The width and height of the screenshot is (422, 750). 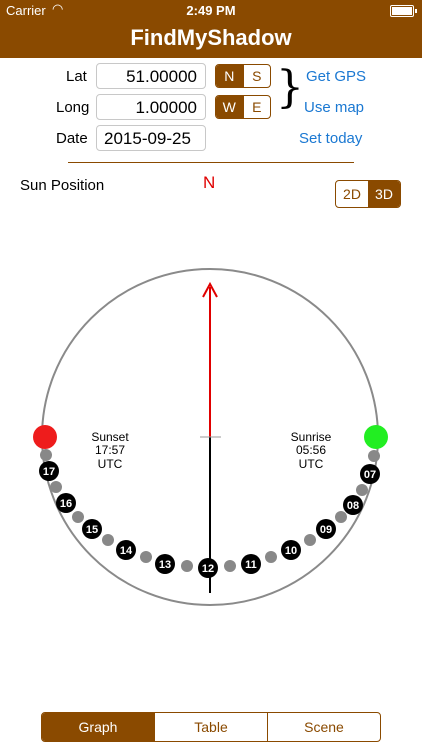 I want to click on tab-graph: Graph, so click(x=98, y=727).